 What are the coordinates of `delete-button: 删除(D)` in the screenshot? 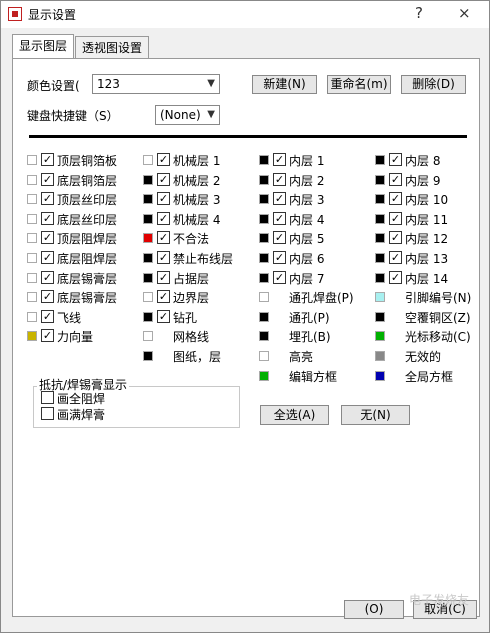 It's located at (433, 84).